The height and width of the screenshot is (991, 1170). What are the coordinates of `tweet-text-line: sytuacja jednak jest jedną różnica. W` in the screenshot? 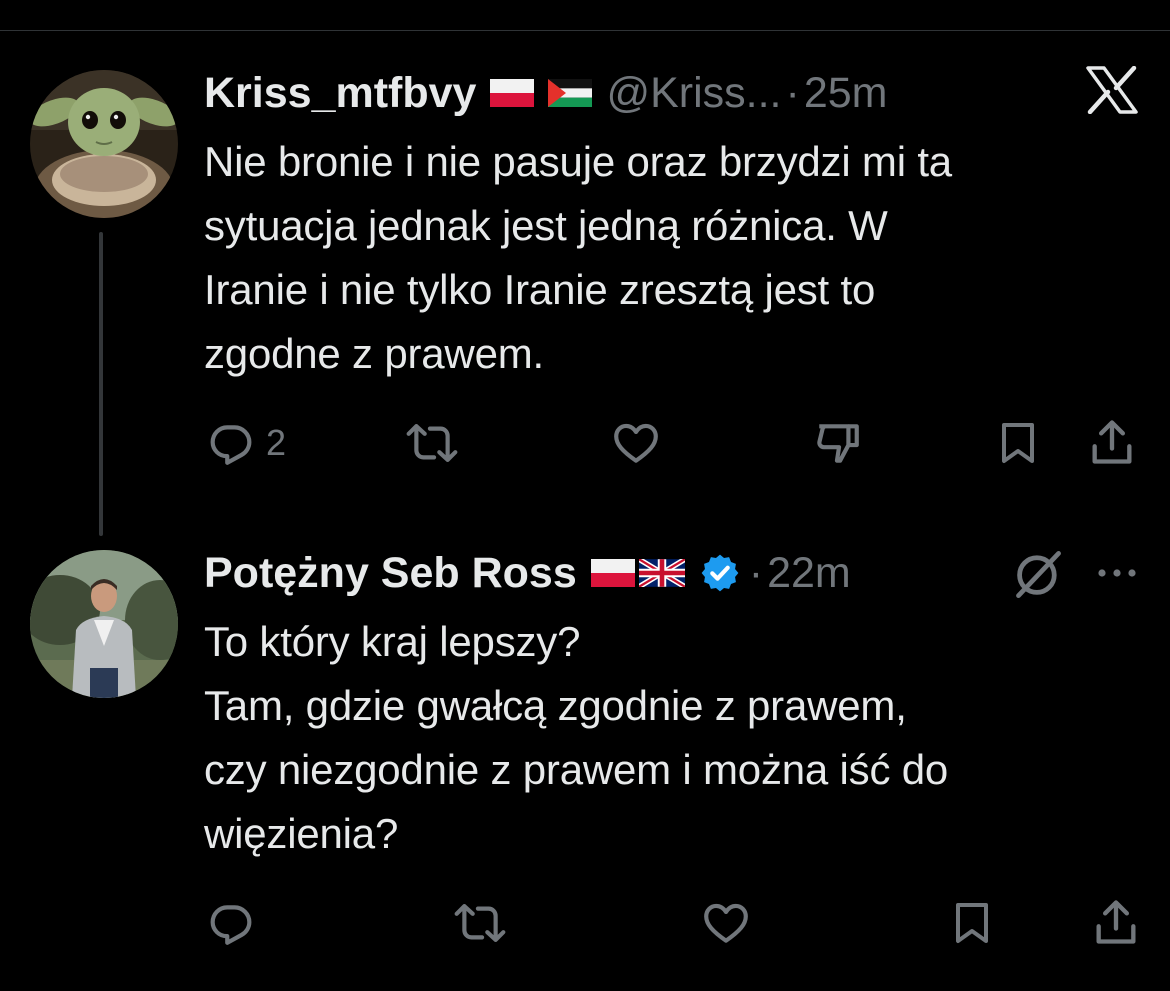 It's located at (546, 225).